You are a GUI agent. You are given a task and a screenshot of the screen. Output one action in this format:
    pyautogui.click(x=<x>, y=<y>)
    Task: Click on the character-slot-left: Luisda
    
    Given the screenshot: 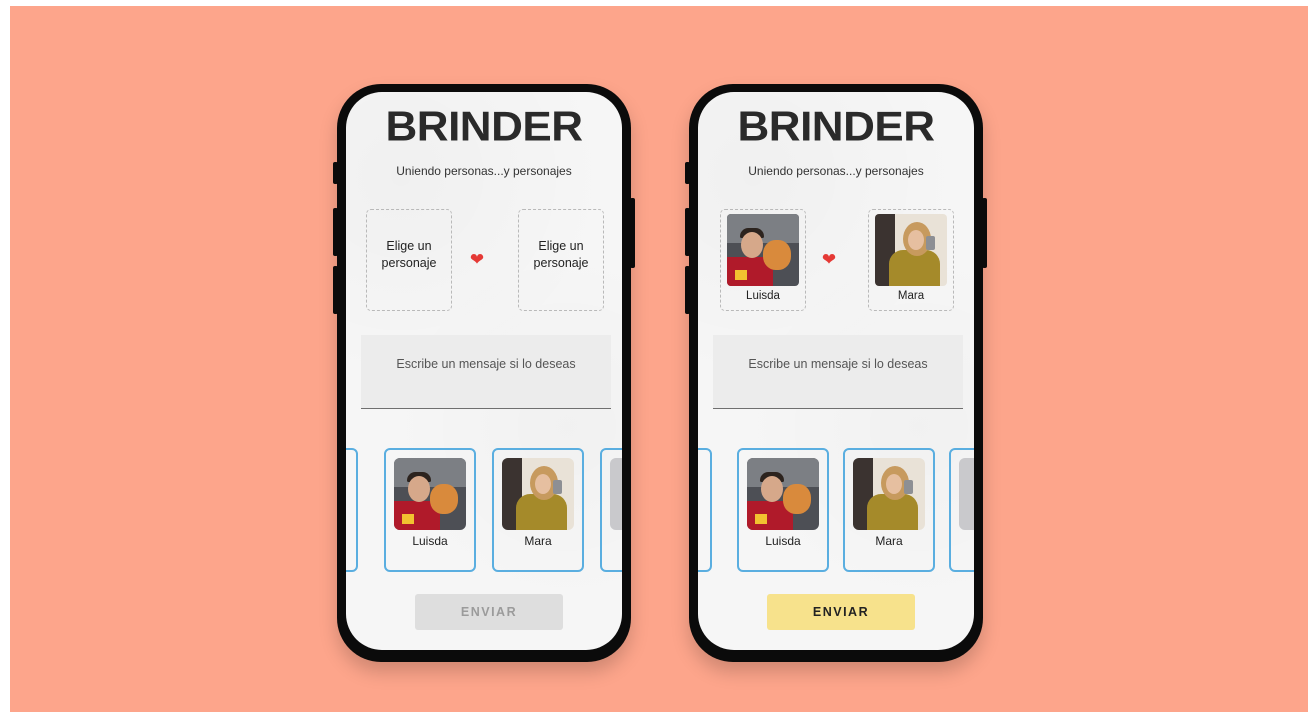 What is the action you would take?
    pyautogui.click(x=763, y=260)
    